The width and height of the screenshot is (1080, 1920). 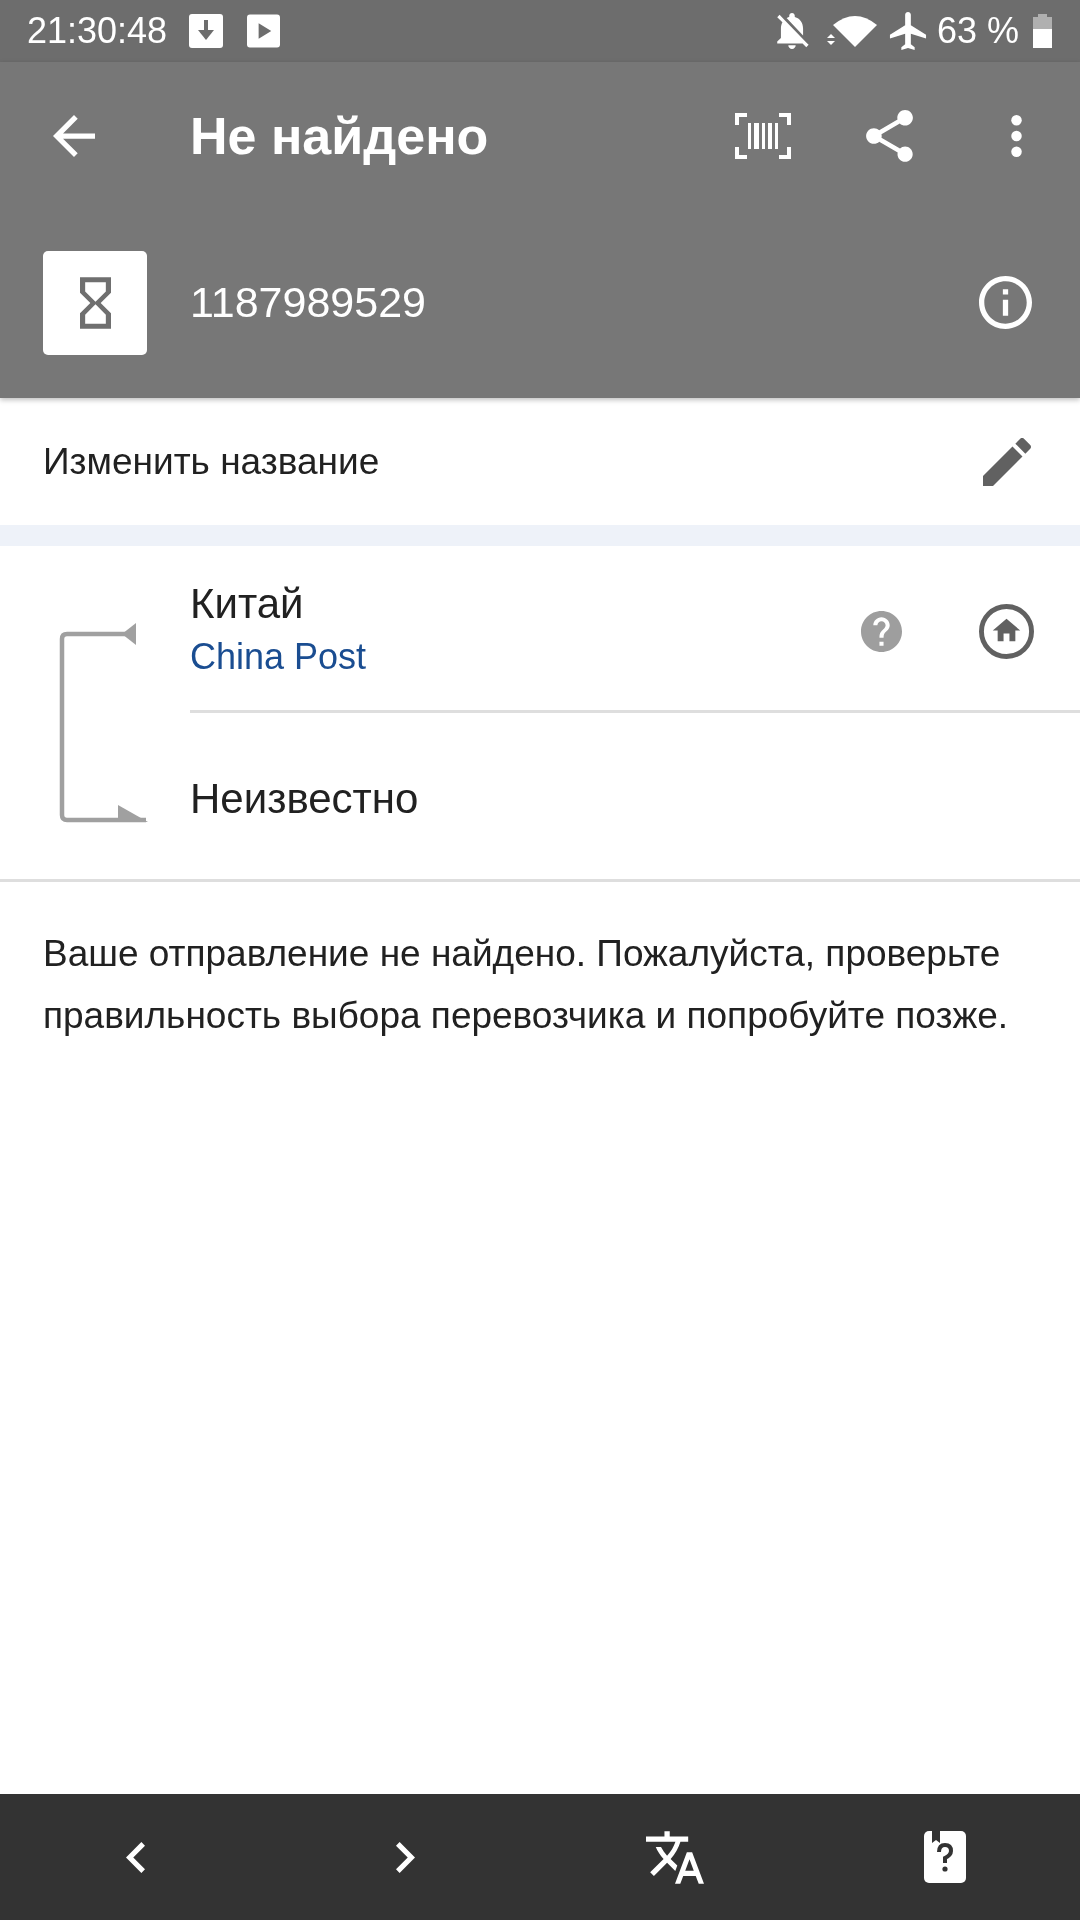 I want to click on status-message: Ваше отправление не найдено. Пожалуйста, проверьте правильность выбора перевозчика и попробуйте позже., so click(x=526, y=985).